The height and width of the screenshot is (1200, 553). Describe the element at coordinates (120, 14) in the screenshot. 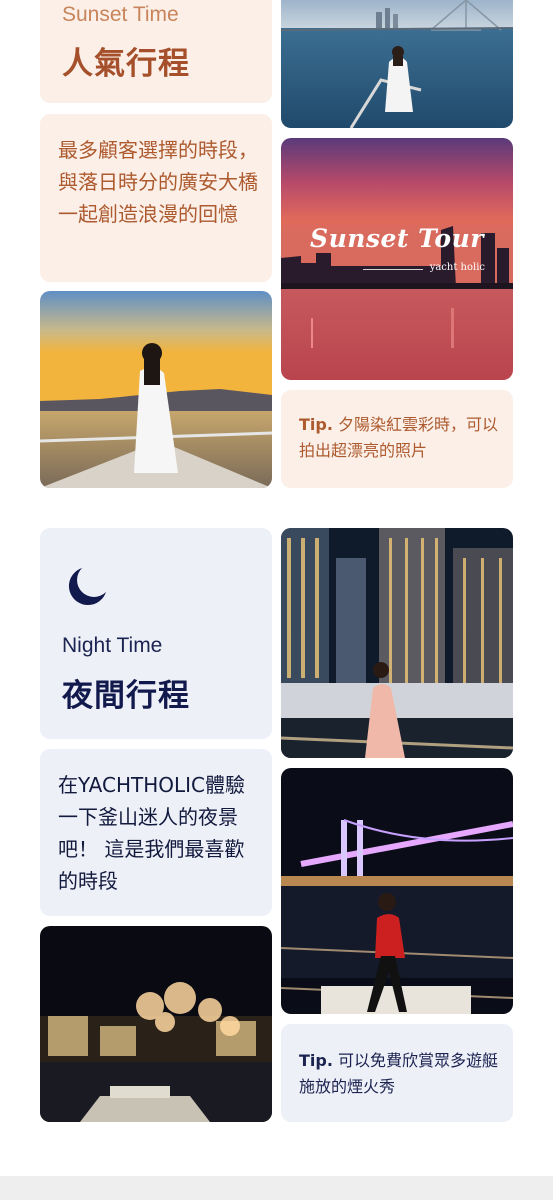

I see `sunset-title-en: Sunset Time` at that location.